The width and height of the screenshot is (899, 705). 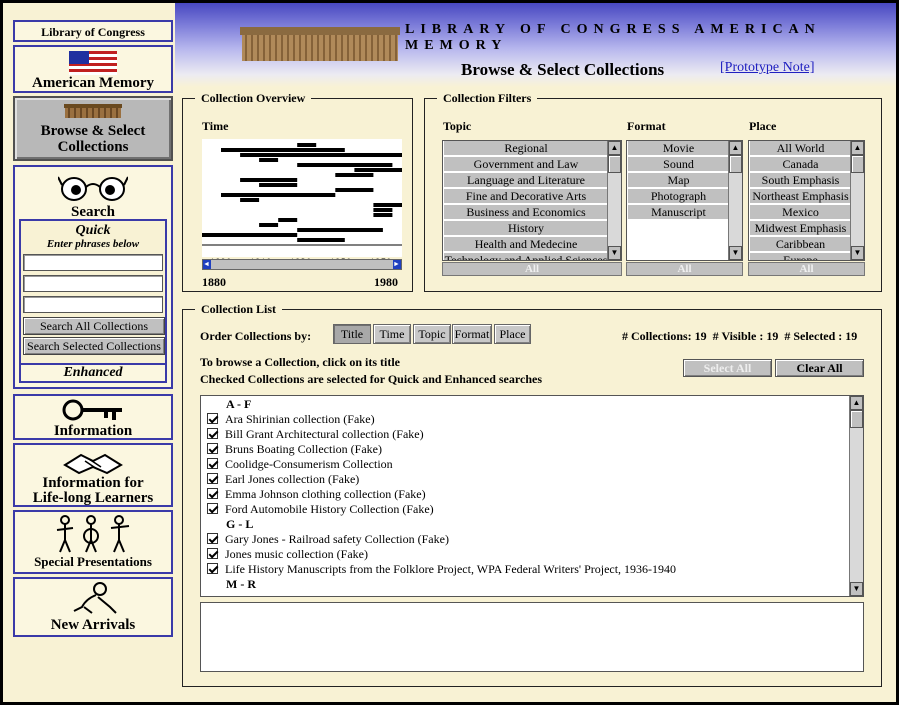 What do you see at coordinates (94, 346) in the screenshot?
I see `search-selected-button: Search Selected Collections` at bounding box center [94, 346].